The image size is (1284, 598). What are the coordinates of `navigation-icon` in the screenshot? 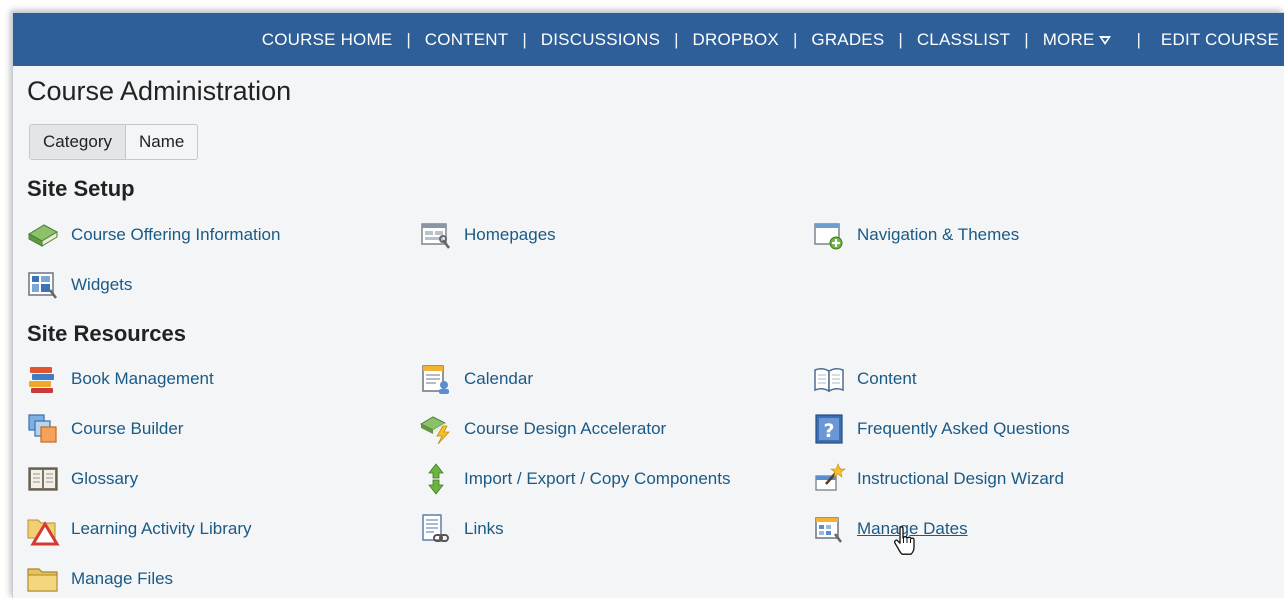 It's located at (828, 236).